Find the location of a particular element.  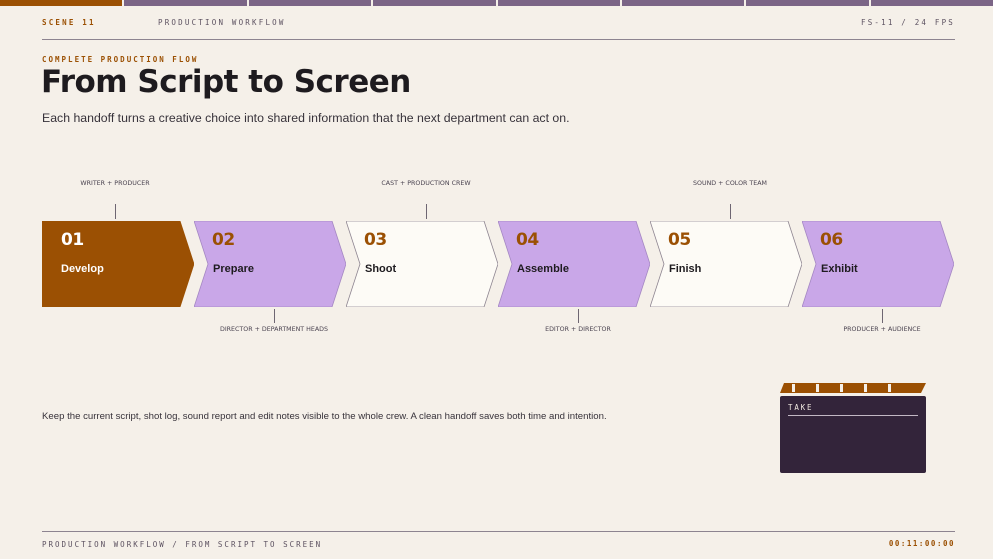

stage-role-label: CAST + PRODUCTION CREW is located at coordinates (426, 183).